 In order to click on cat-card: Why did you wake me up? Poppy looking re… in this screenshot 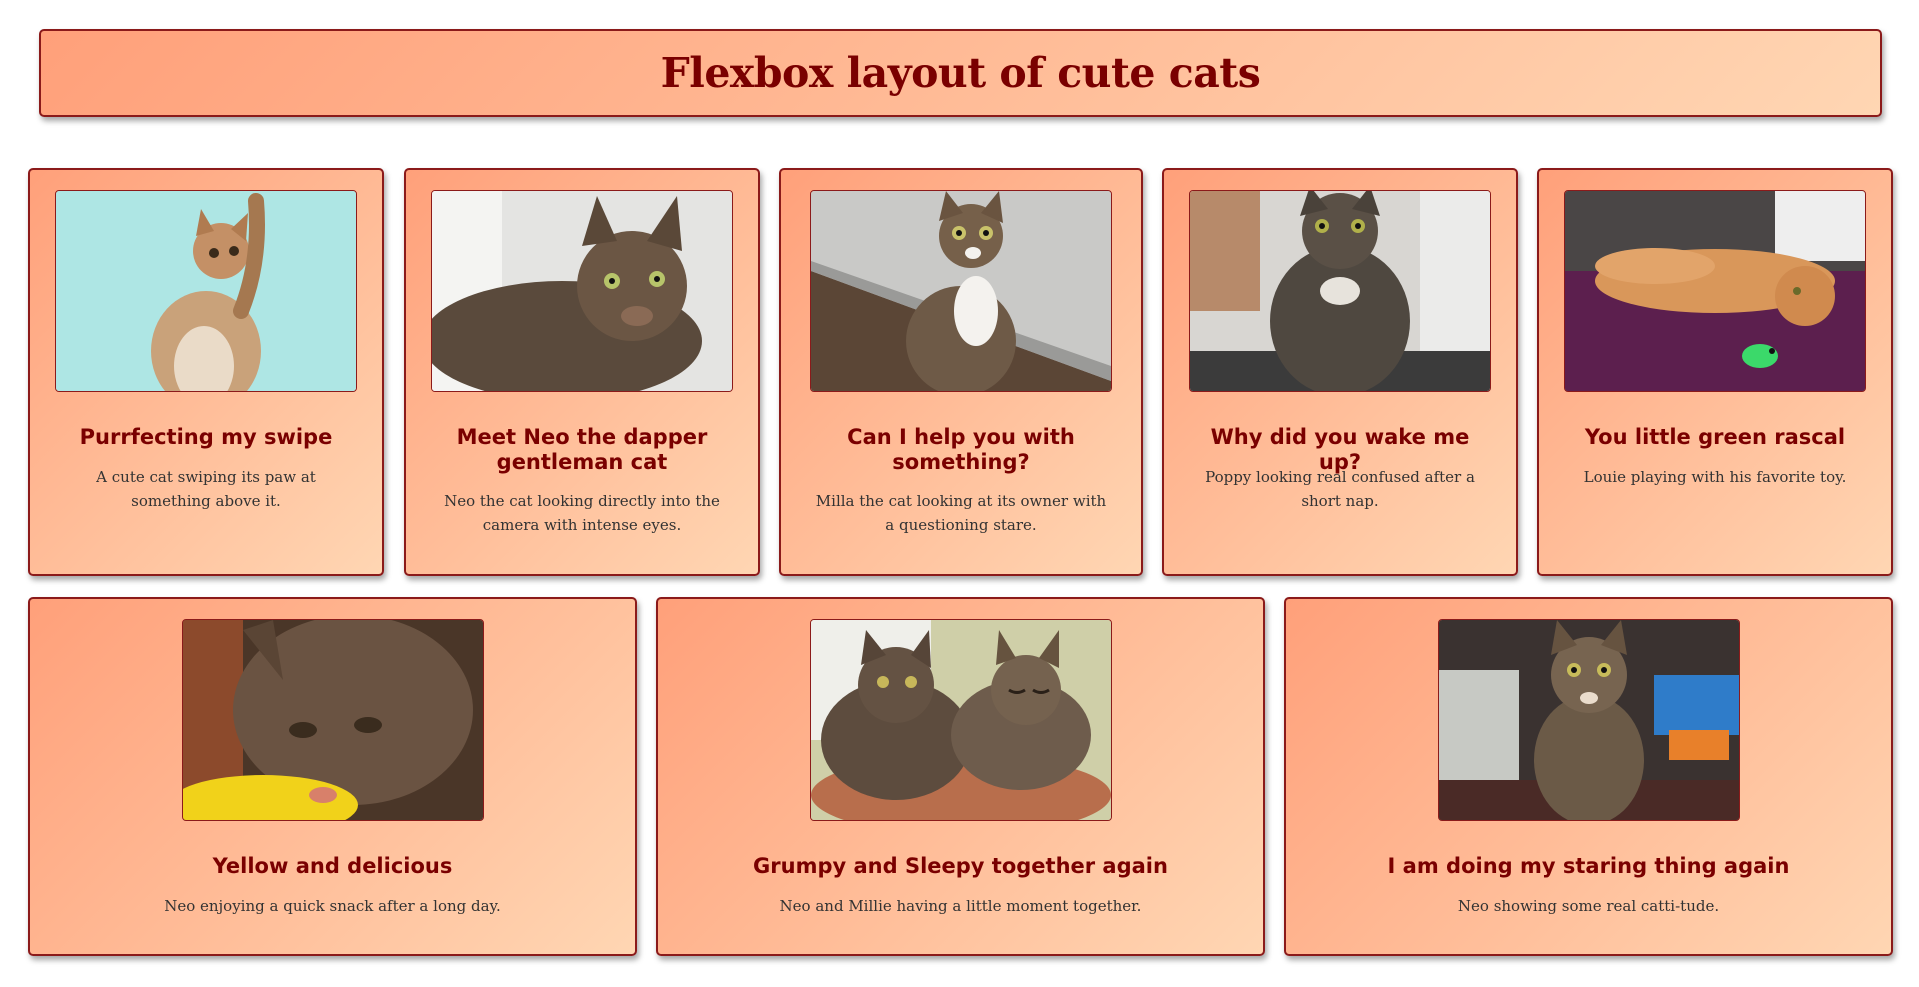, I will do `click(1340, 372)`.